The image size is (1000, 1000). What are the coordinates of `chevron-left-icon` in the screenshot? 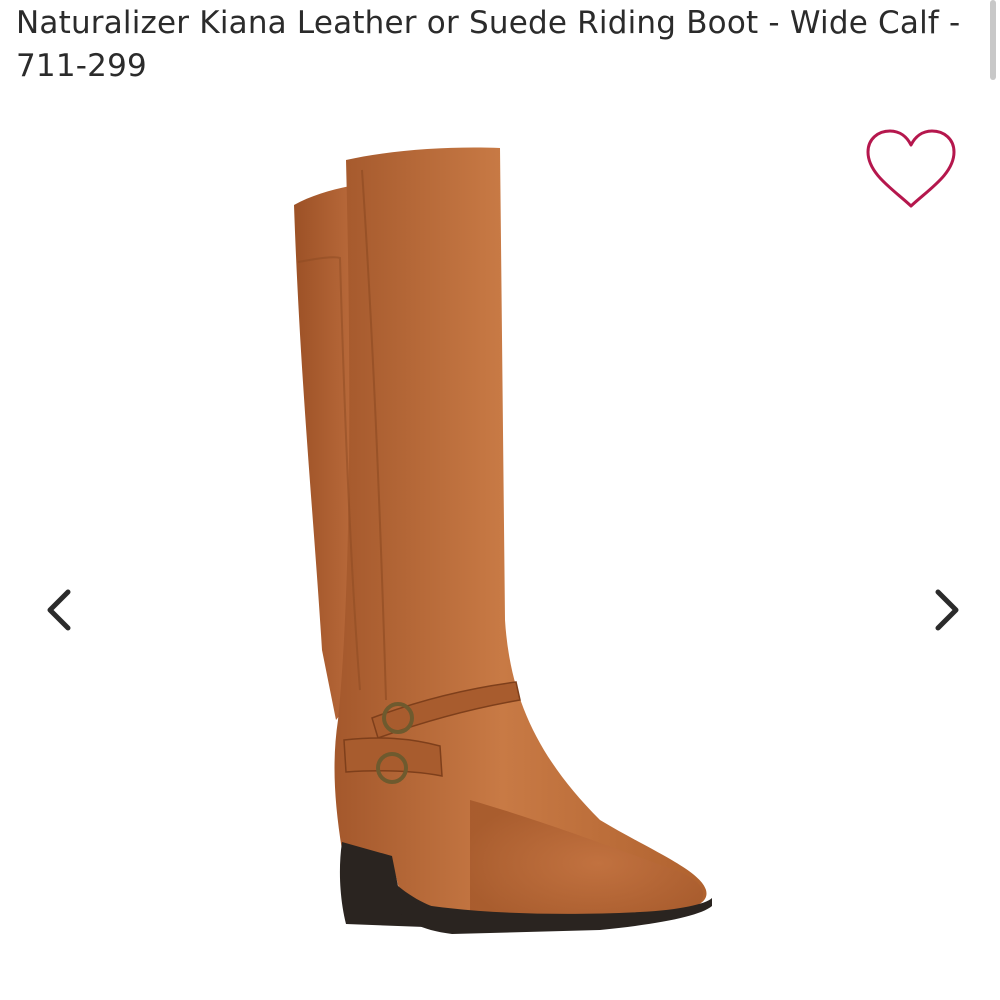 It's located at (59, 610).